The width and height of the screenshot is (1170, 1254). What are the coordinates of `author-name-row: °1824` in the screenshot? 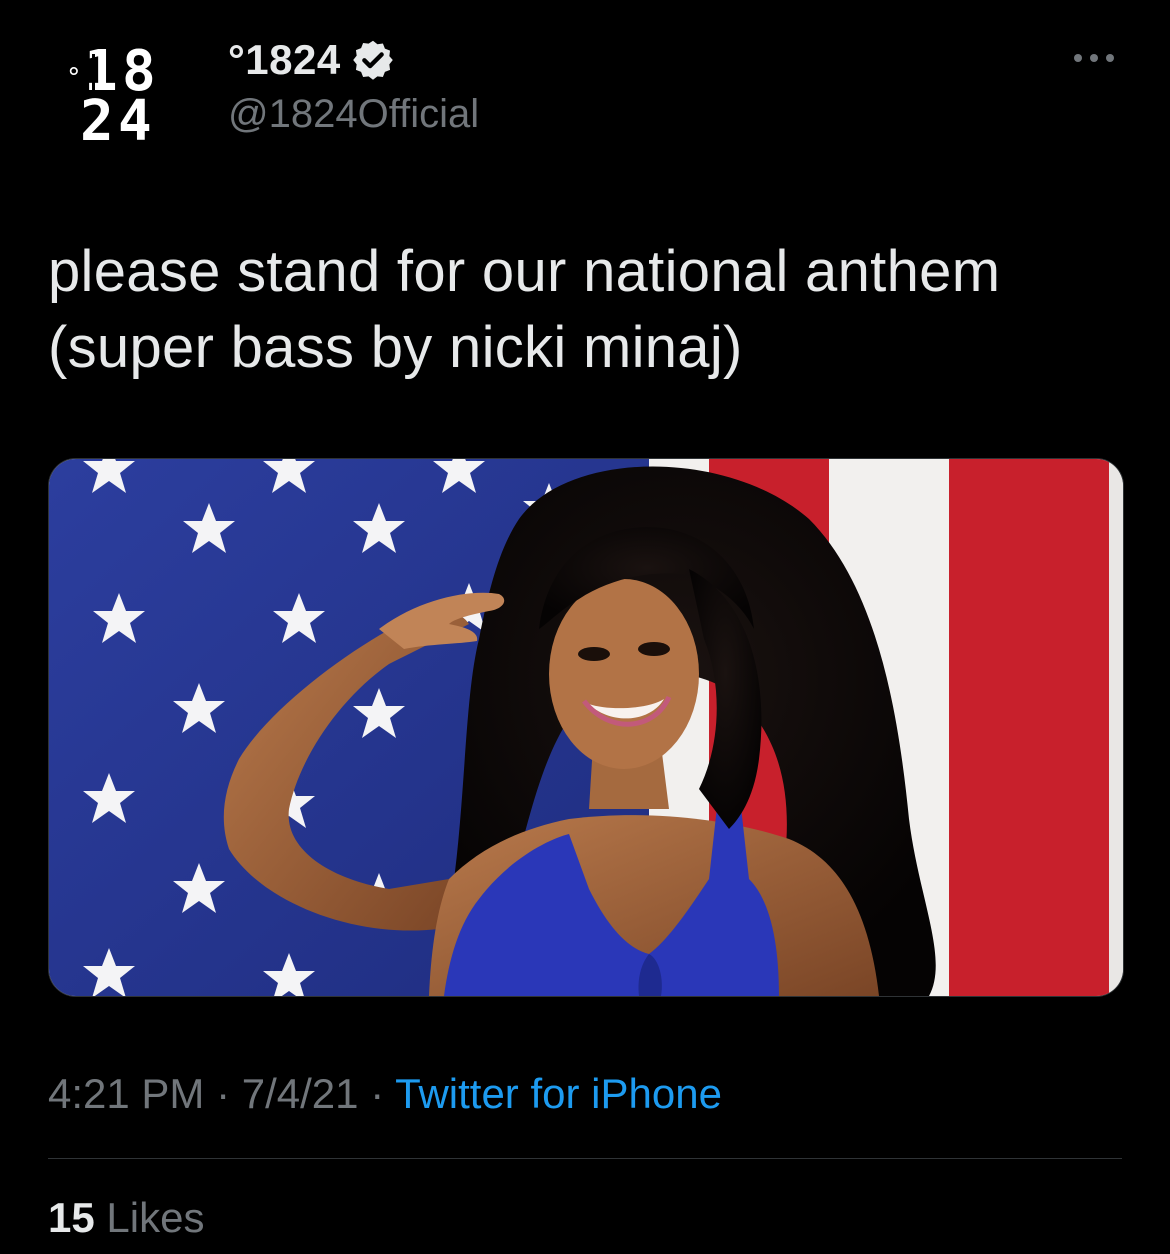 It's located at (311, 60).